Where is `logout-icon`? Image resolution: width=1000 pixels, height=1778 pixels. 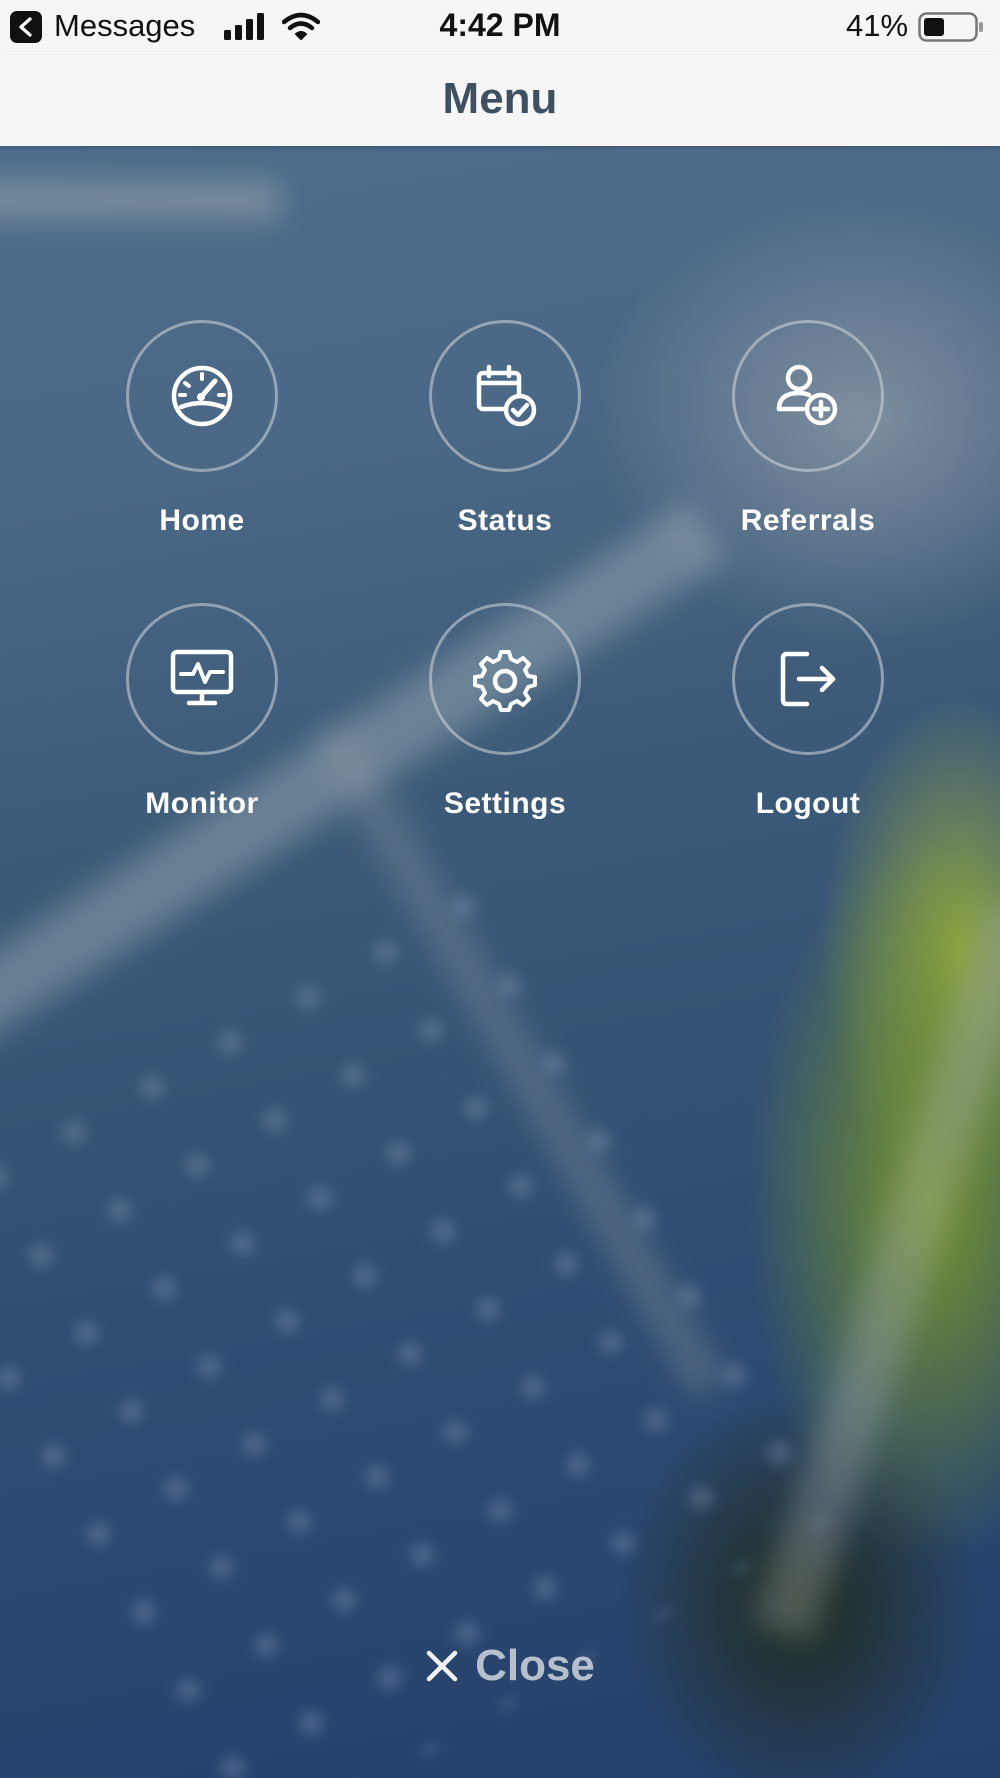 logout-icon is located at coordinates (808, 679).